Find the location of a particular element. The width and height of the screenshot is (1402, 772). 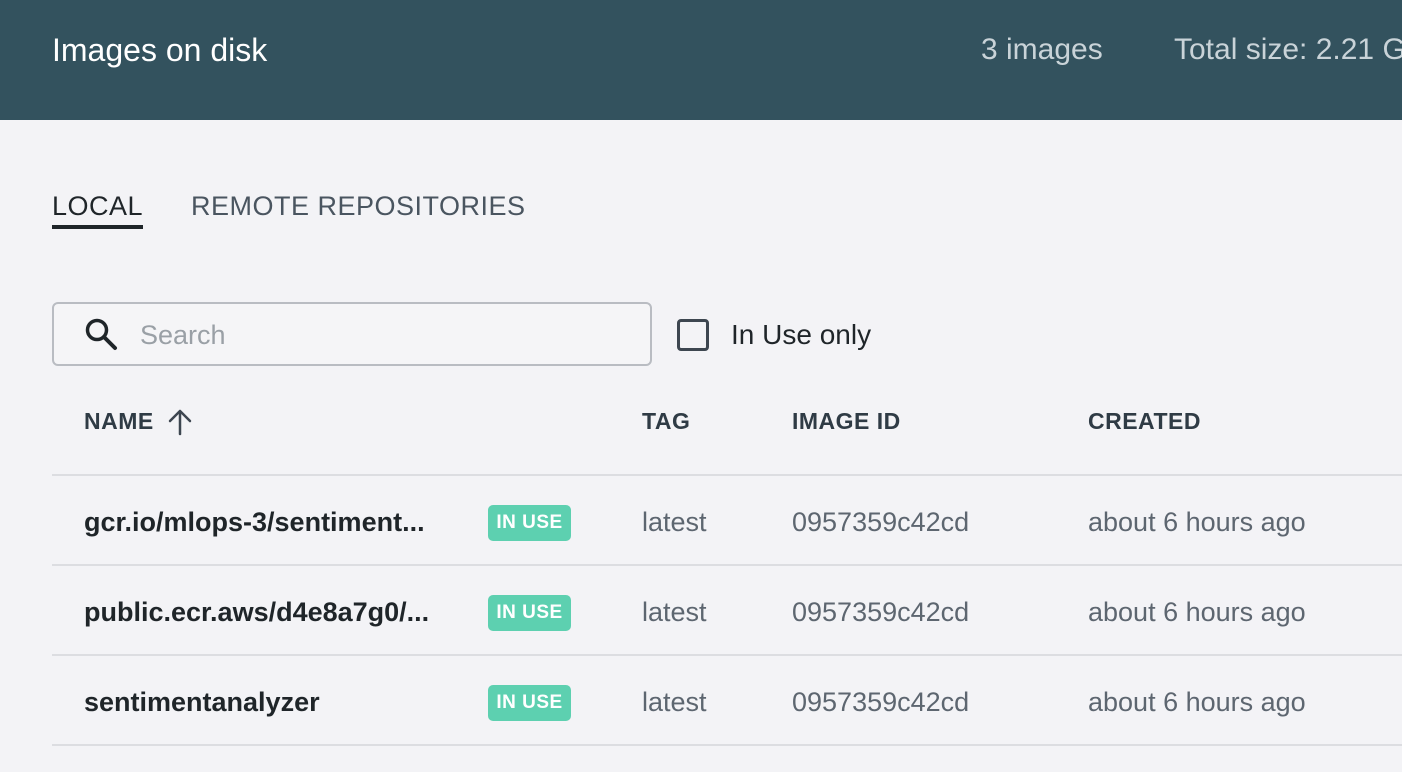

total-size: Total size: 2.21 G is located at coordinates (1288, 49).